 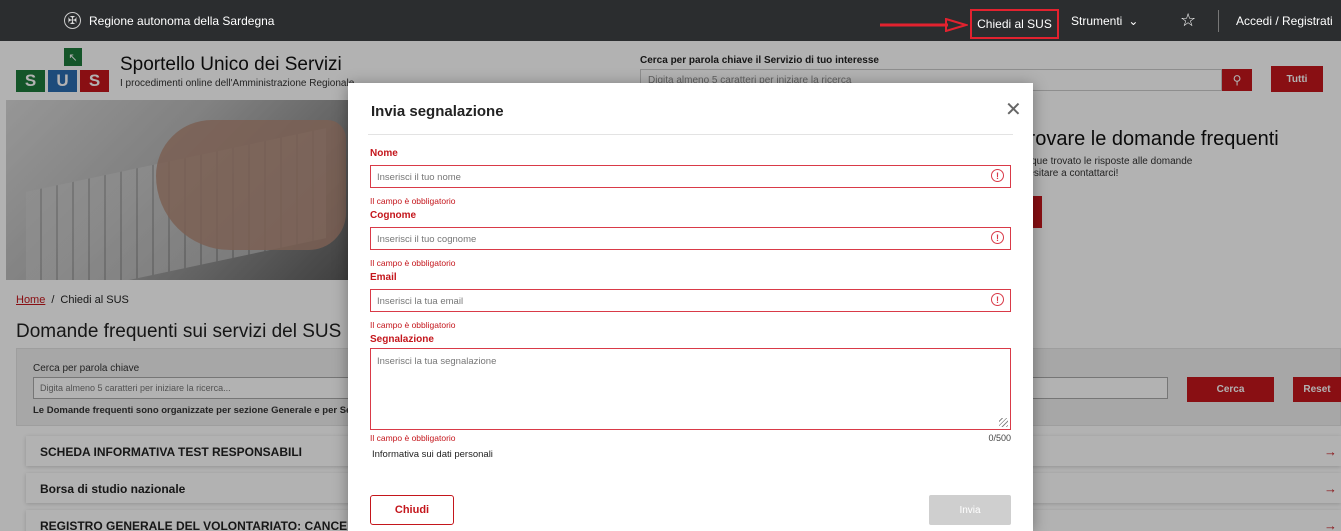 What do you see at coordinates (999, 438) in the screenshot?
I see `char-counter: 0/500` at bounding box center [999, 438].